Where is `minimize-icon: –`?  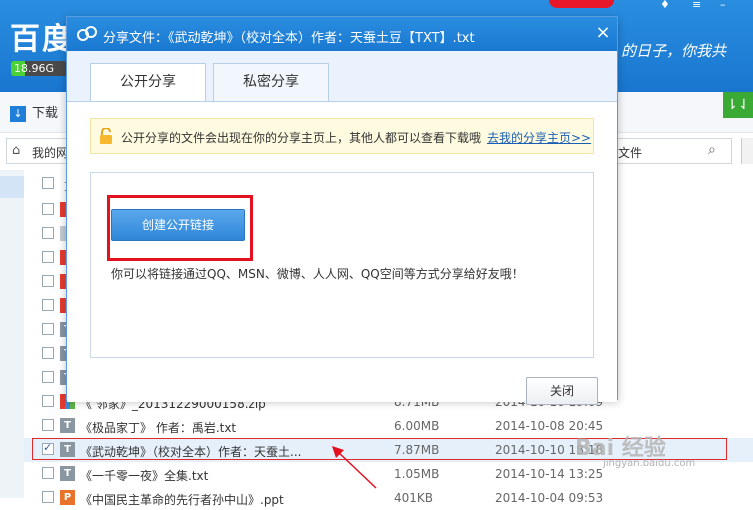 minimize-icon: – is located at coordinates (723, 5).